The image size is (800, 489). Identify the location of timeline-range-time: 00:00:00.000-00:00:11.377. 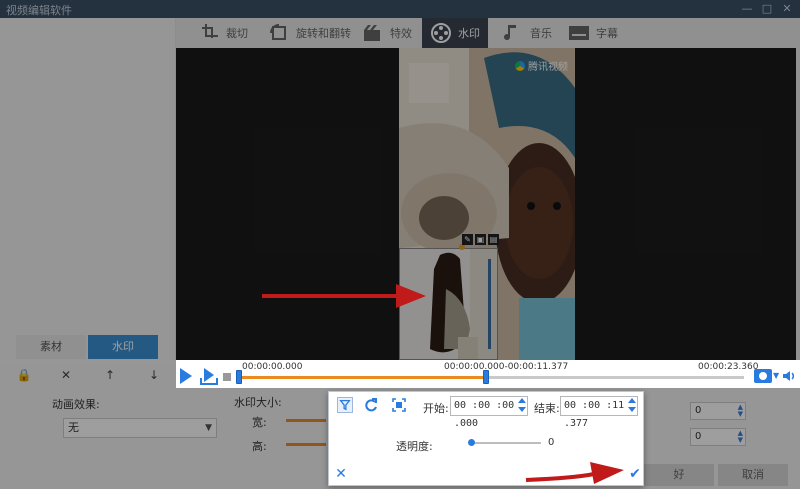
(506, 367).